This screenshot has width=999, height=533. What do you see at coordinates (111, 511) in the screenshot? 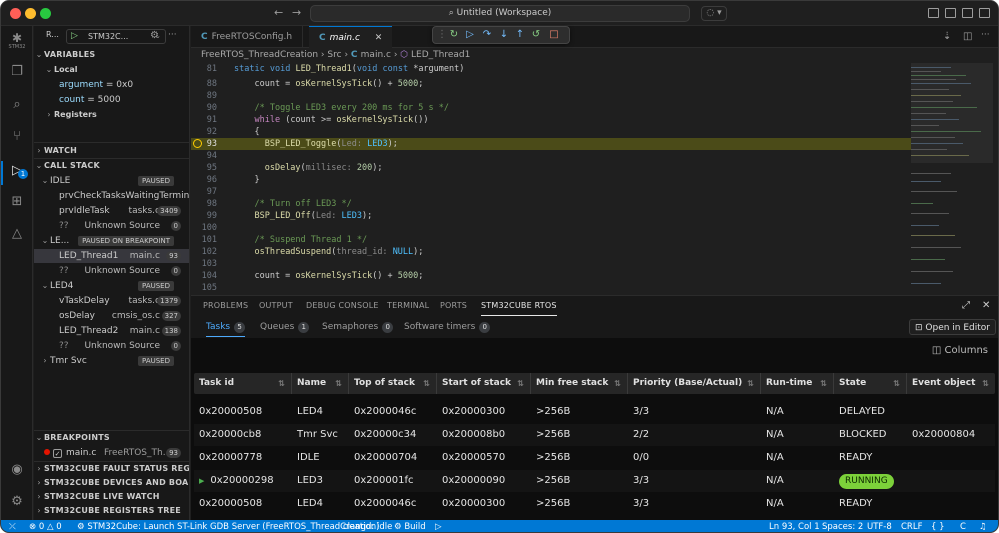
I see `registers-tree-section: › STM32CUBE REGISTERS TREE` at bounding box center [111, 511].